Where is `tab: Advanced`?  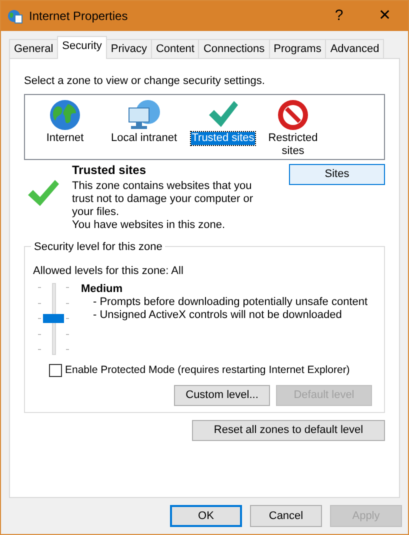
tab: Advanced is located at coordinates (354, 49).